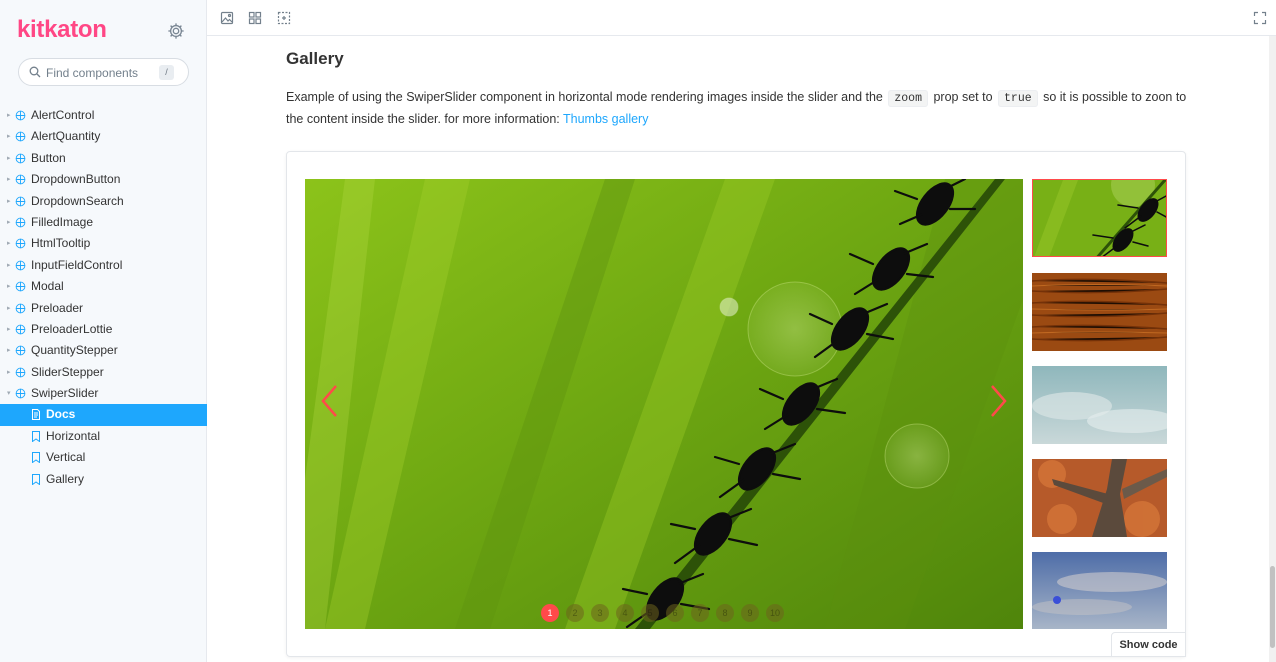 The image size is (1276, 662). What do you see at coordinates (1099, 590) in the screenshot?
I see `thumbnail-evening-sky` at bounding box center [1099, 590].